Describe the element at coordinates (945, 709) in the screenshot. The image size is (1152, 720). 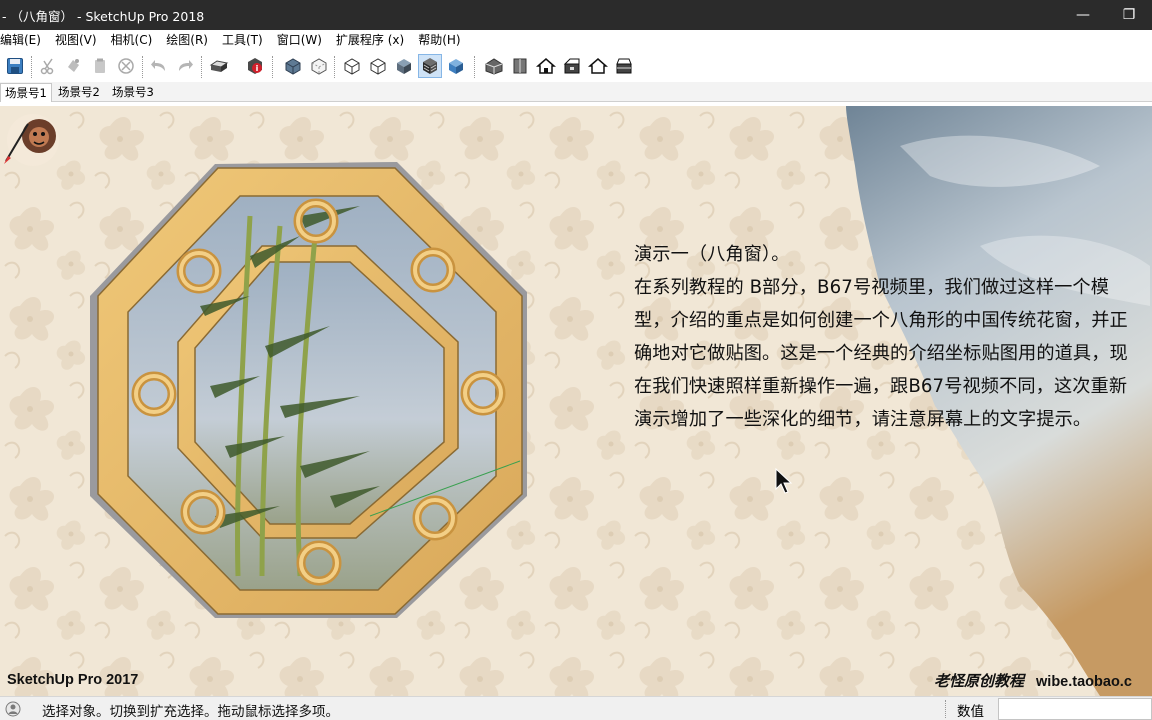
I see `status-divider` at that location.